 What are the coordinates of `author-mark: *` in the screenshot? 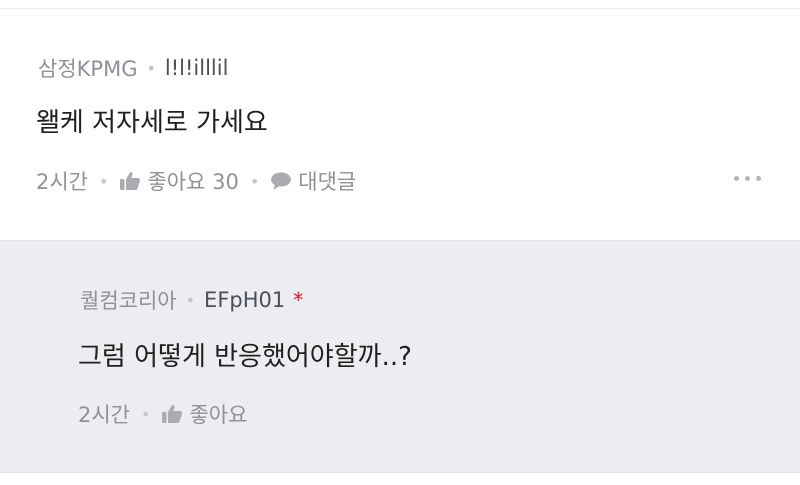 It's located at (298, 300).